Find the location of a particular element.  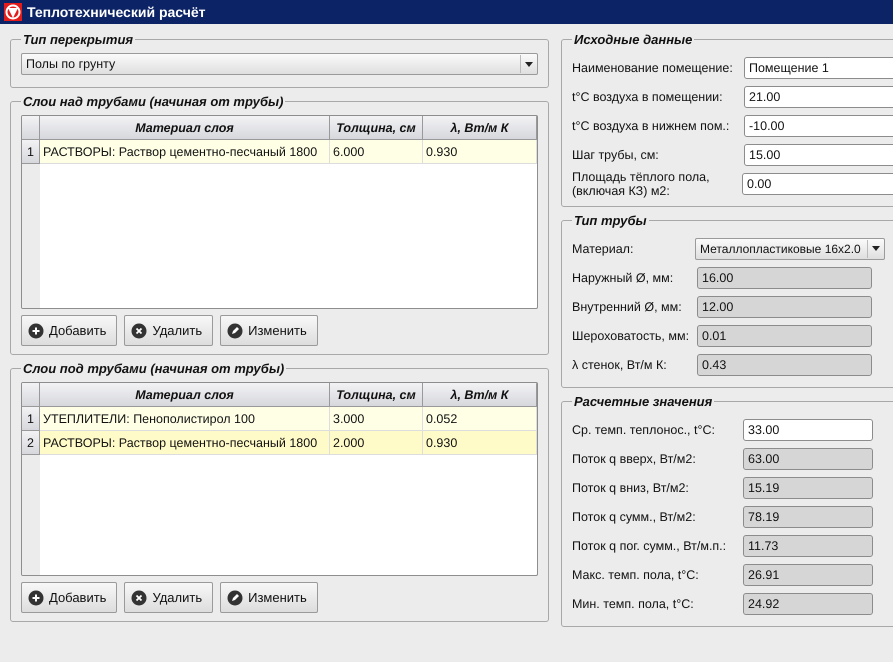

logo-icon is located at coordinates (13, 12).